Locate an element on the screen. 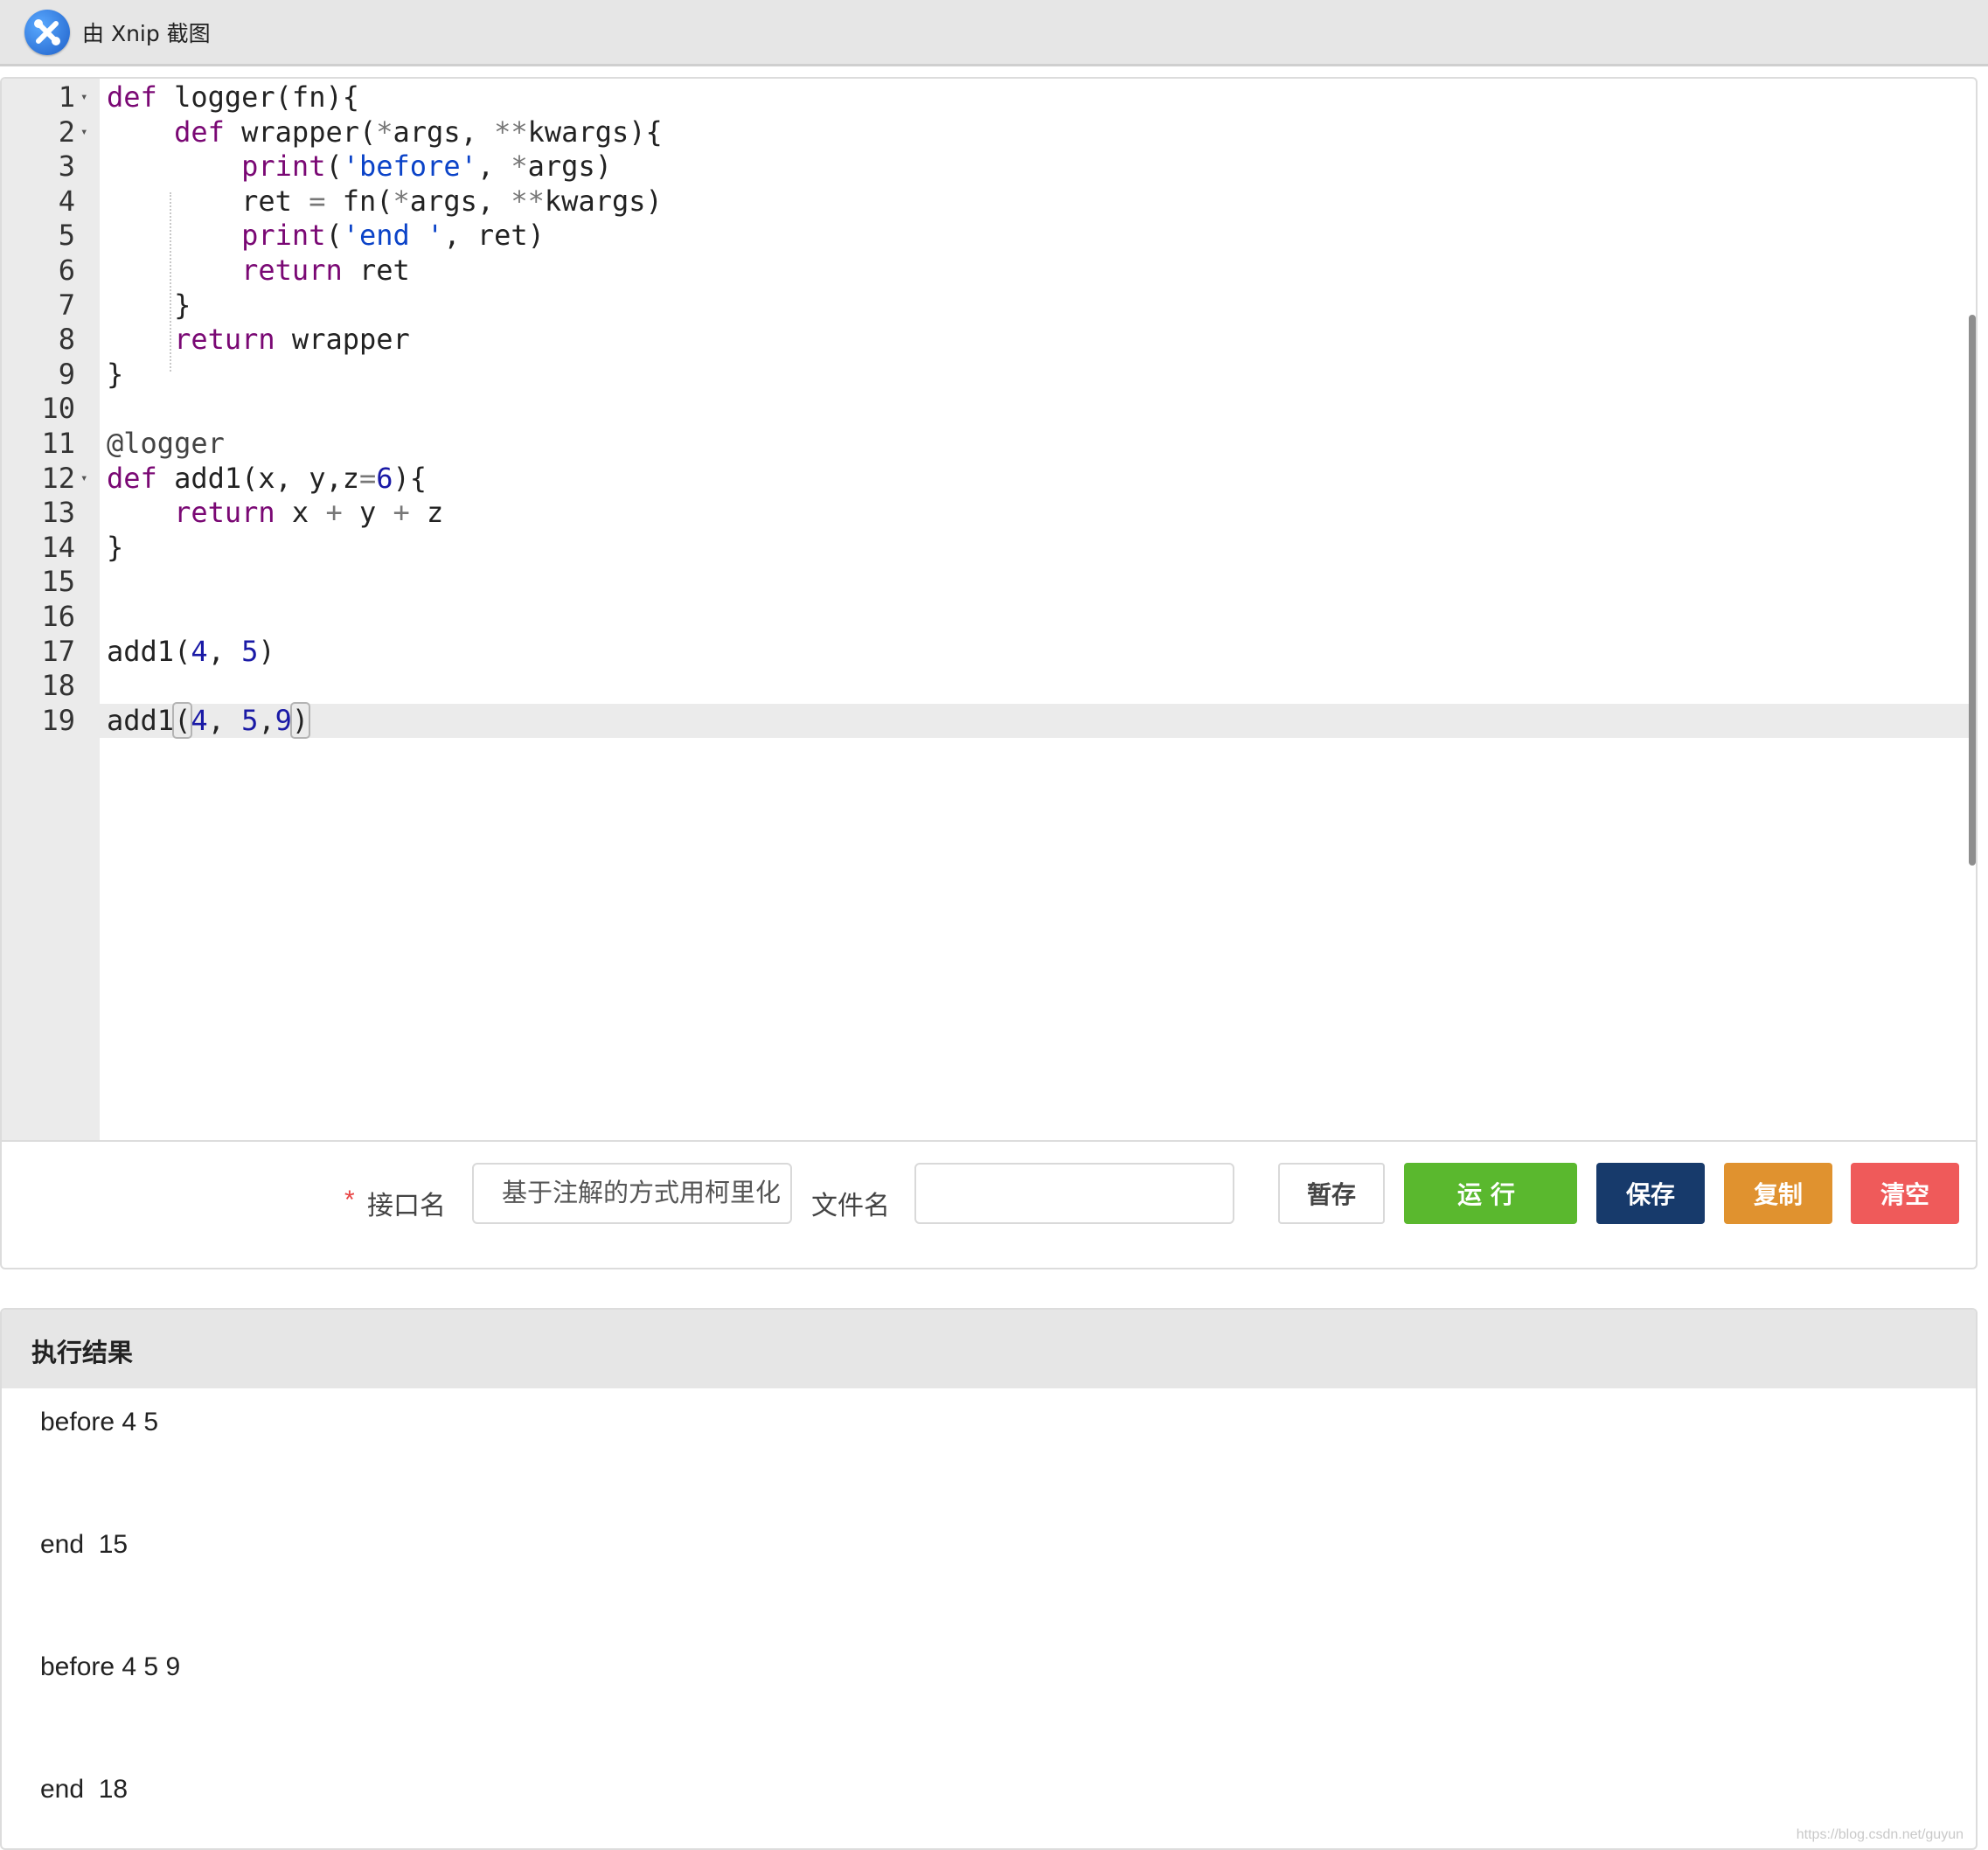 The width and height of the screenshot is (1988, 1850). line-code: def logger(fn){ is located at coordinates (233, 98).